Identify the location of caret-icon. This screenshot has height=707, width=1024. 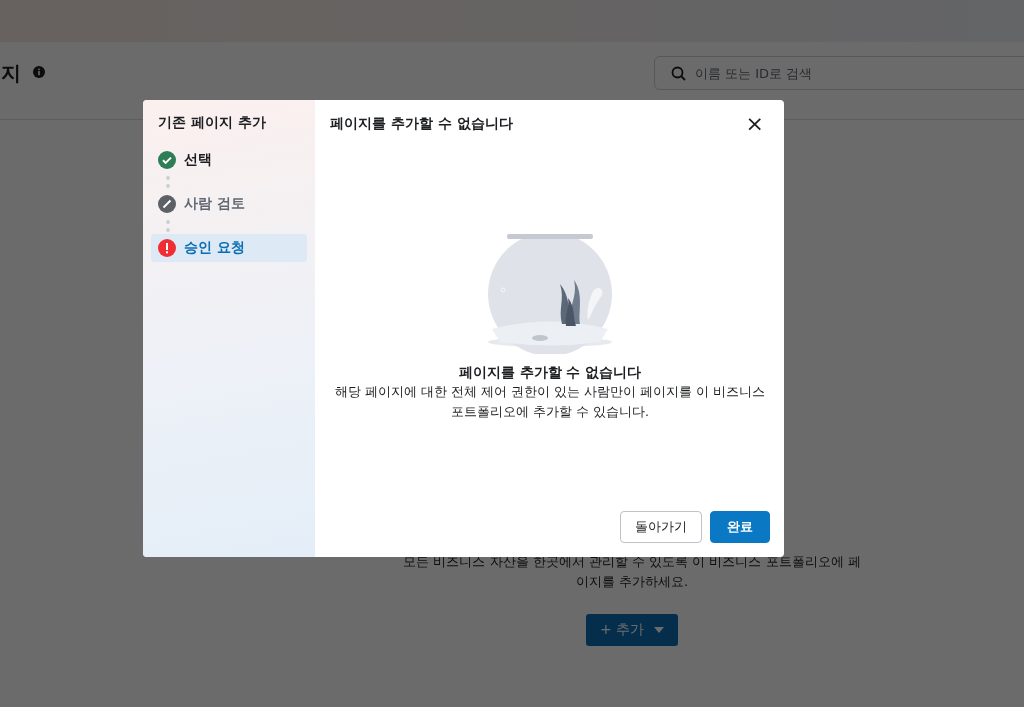
(659, 630).